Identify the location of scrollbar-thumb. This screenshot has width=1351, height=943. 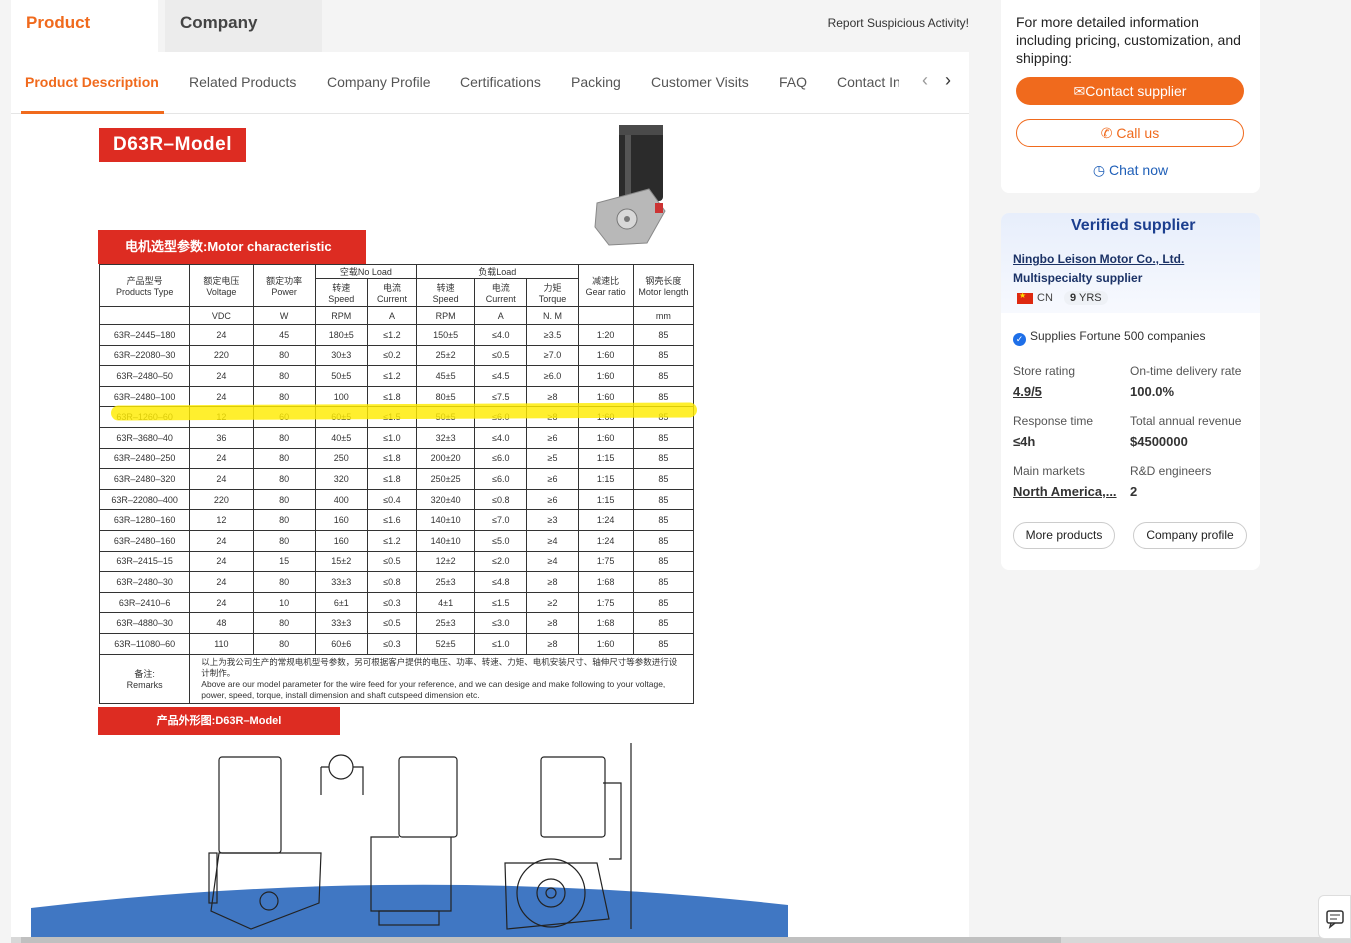
(541, 940).